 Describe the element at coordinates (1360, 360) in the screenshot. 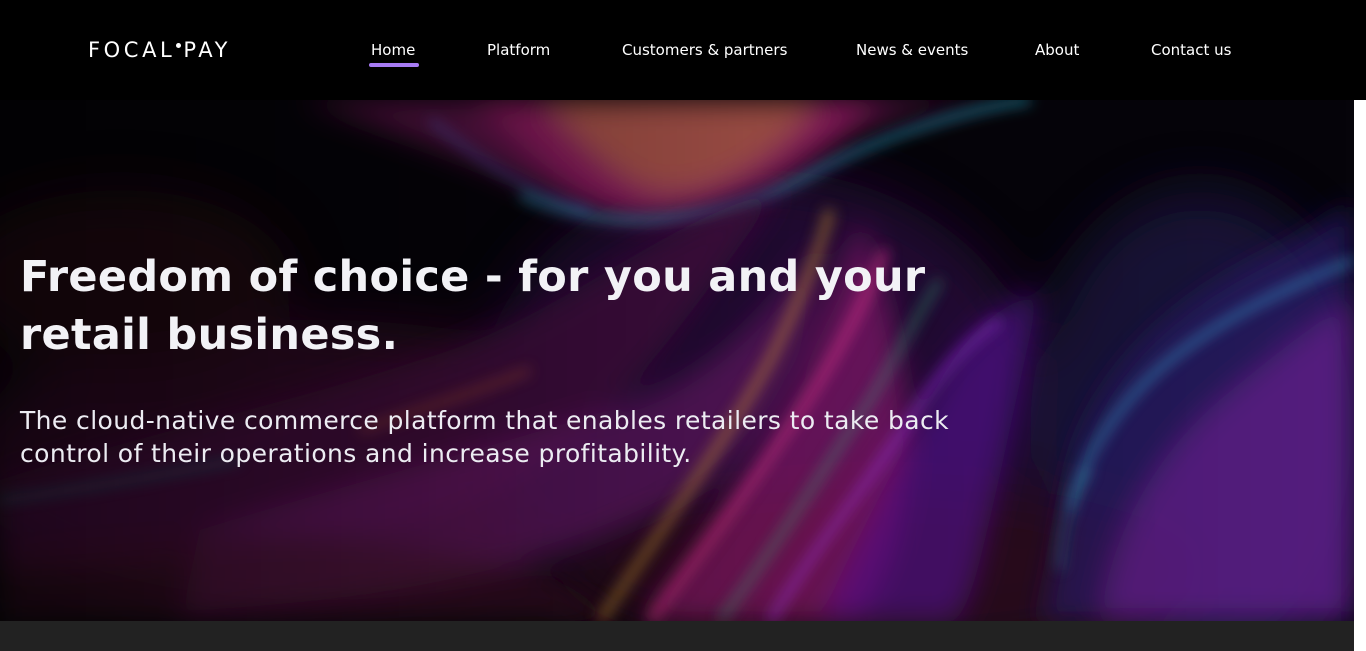

I see `page-right-edge` at that location.